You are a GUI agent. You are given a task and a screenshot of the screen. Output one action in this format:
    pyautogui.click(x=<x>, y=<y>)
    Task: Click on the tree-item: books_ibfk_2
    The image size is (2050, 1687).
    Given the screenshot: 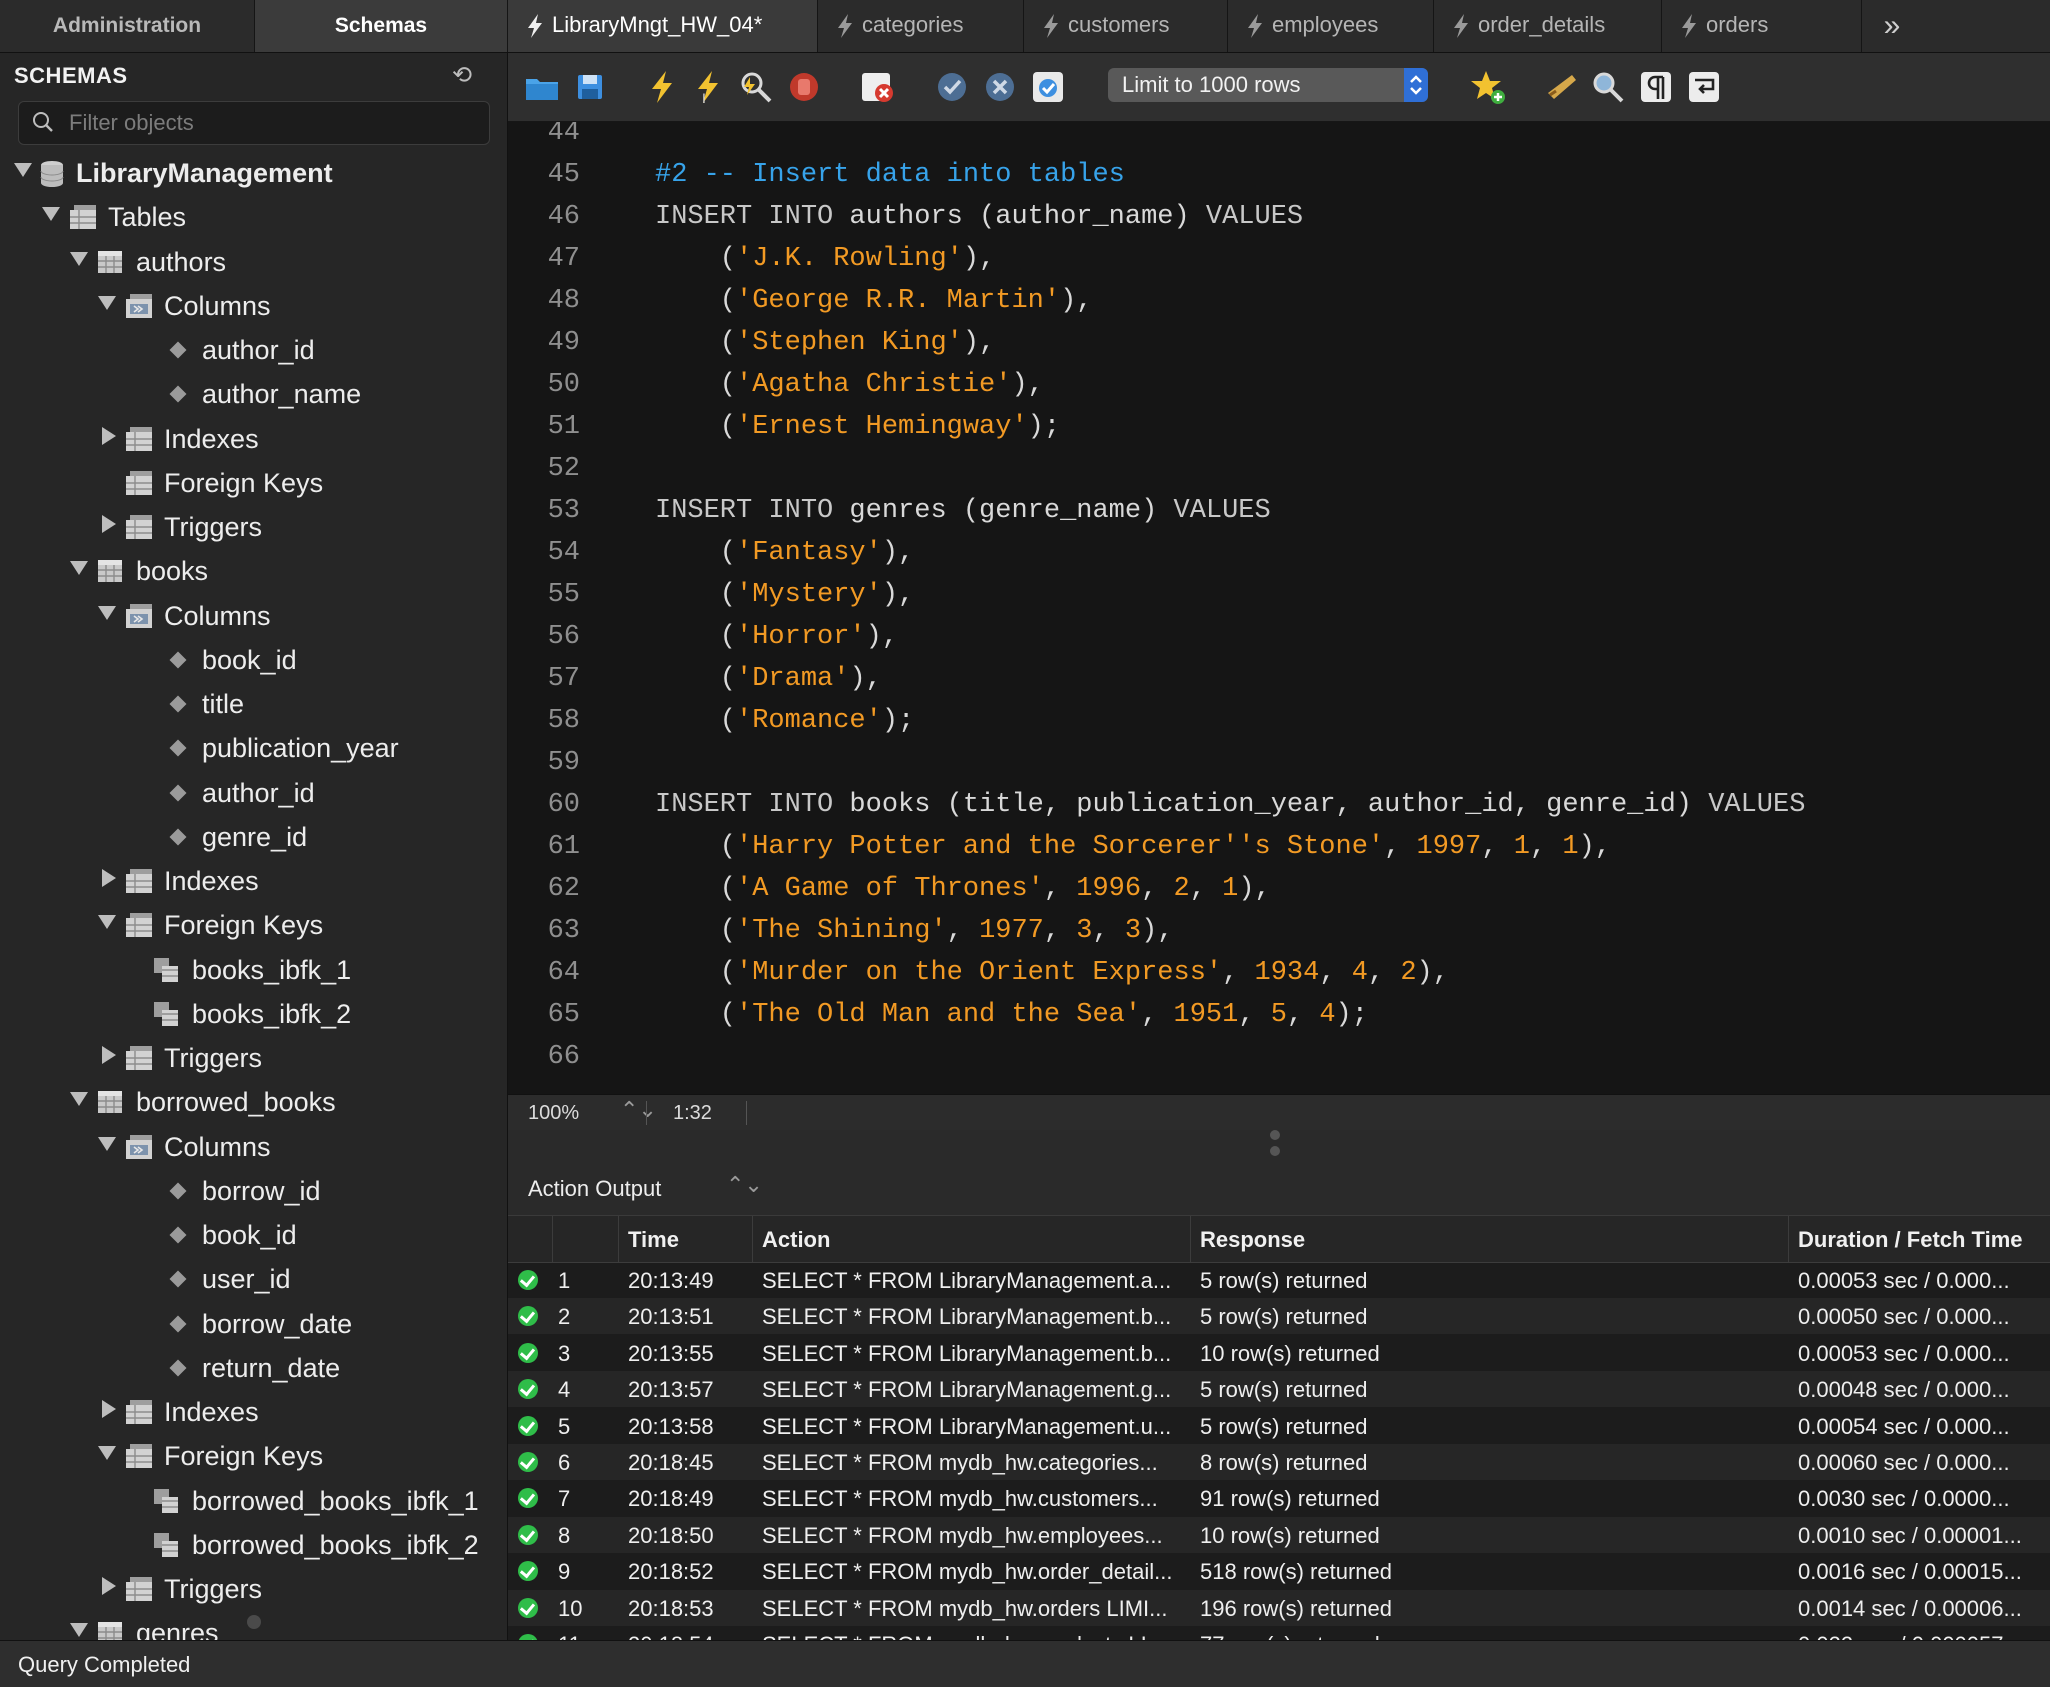 What is the action you would take?
    pyautogui.click(x=253, y=1014)
    